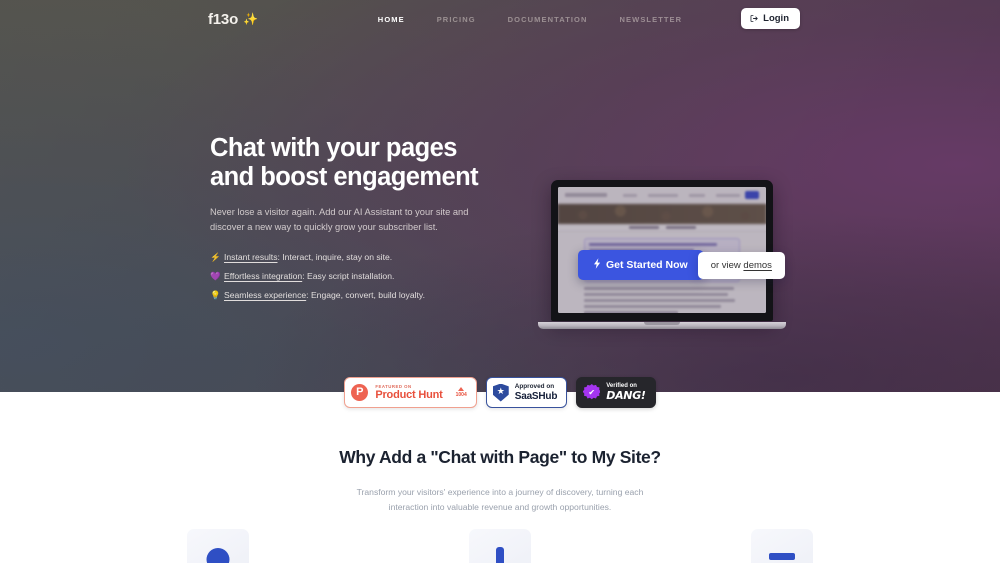 Image resolution: width=1000 pixels, height=563 pixels. Describe the element at coordinates (365, 294) in the screenshot. I see `bullet-detail: : Engage, convert, build loyalty.` at that location.